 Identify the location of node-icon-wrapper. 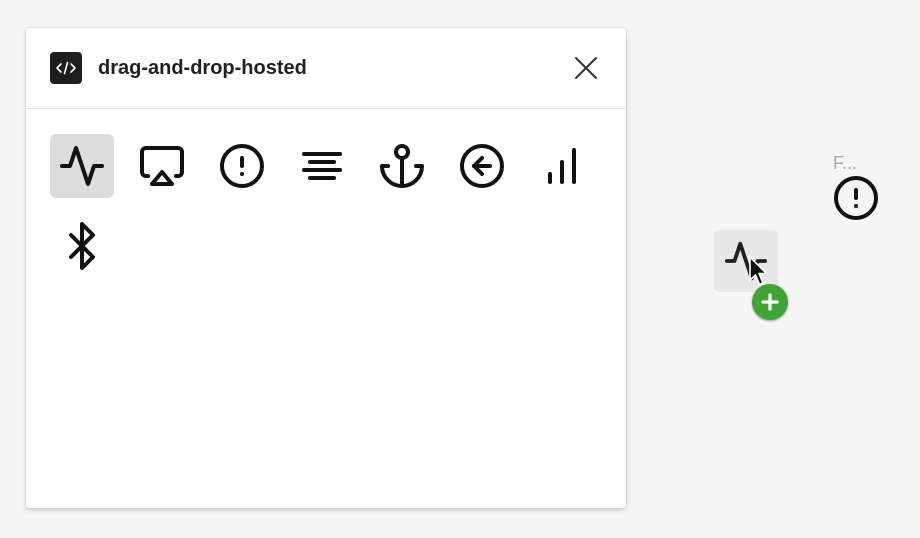
(856, 200).